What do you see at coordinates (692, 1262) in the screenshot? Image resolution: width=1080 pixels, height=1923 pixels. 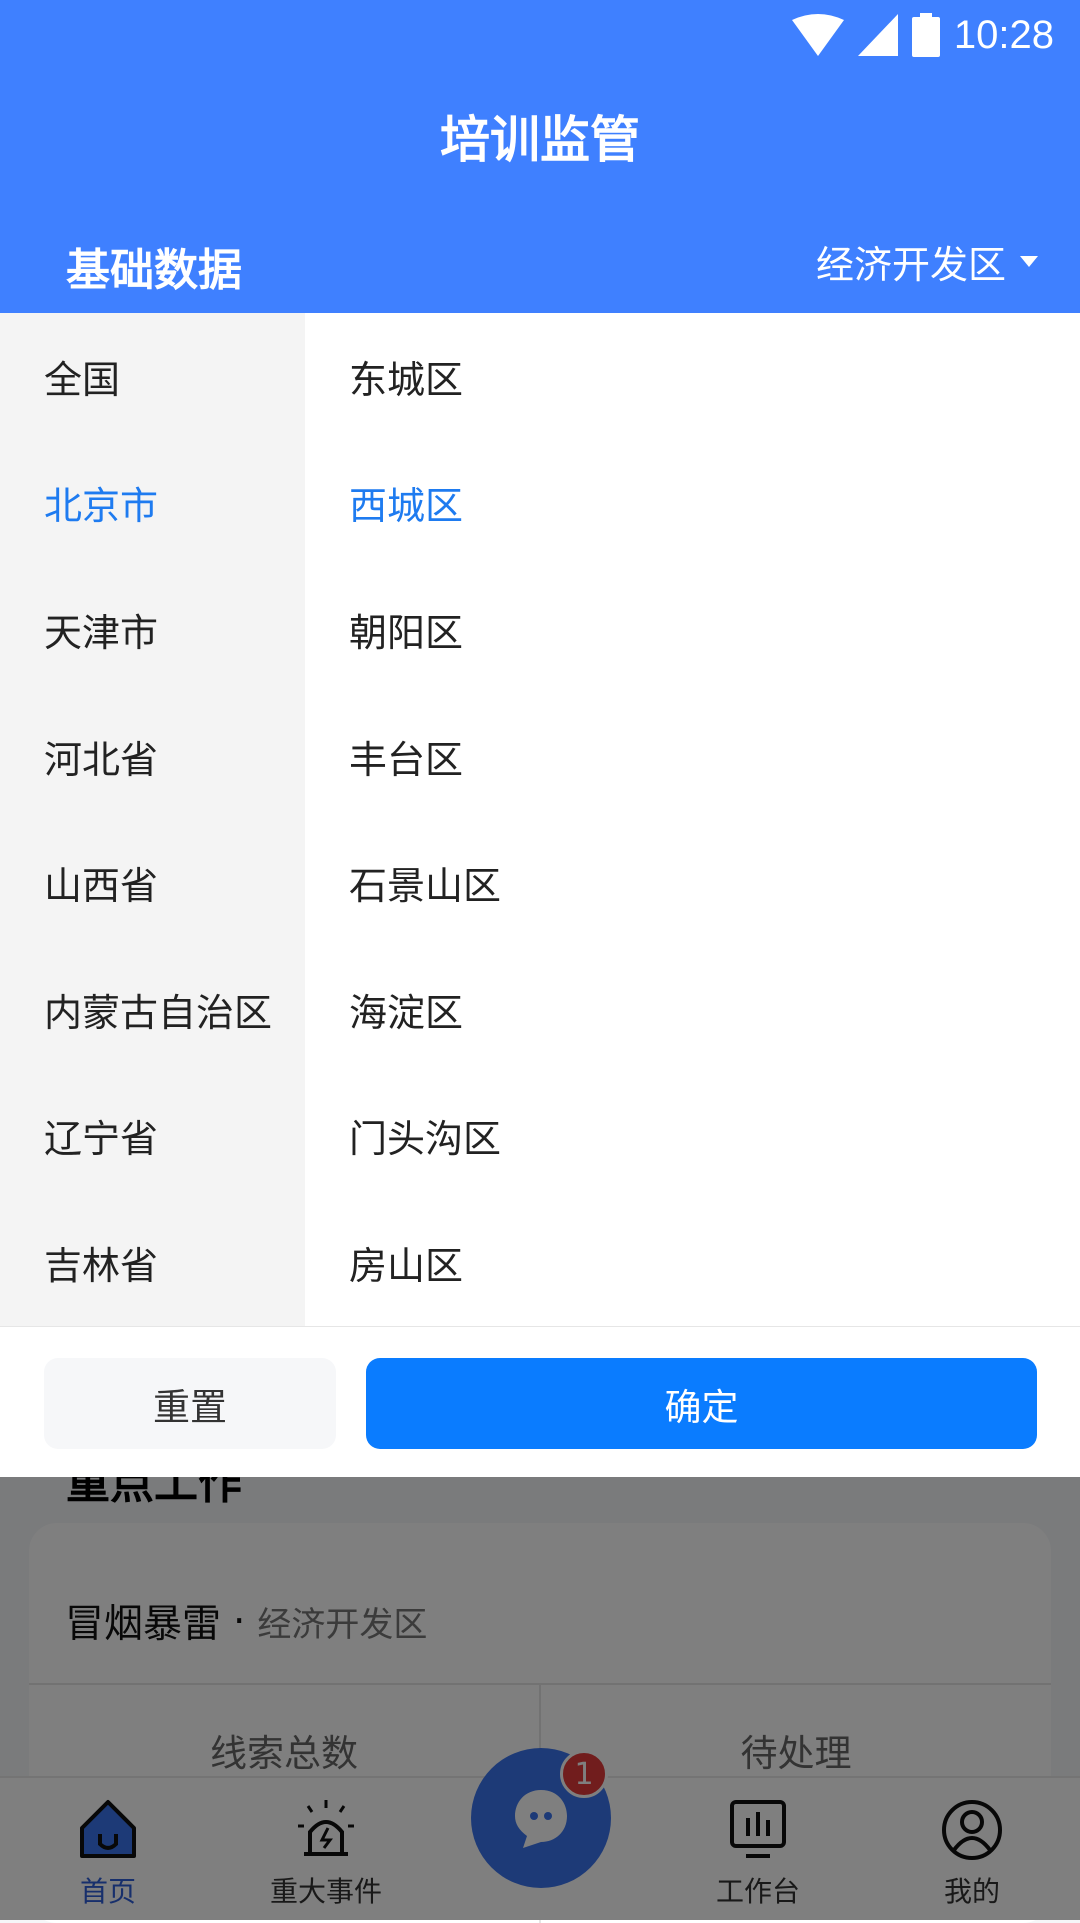 I see `district-item: 房山区` at bounding box center [692, 1262].